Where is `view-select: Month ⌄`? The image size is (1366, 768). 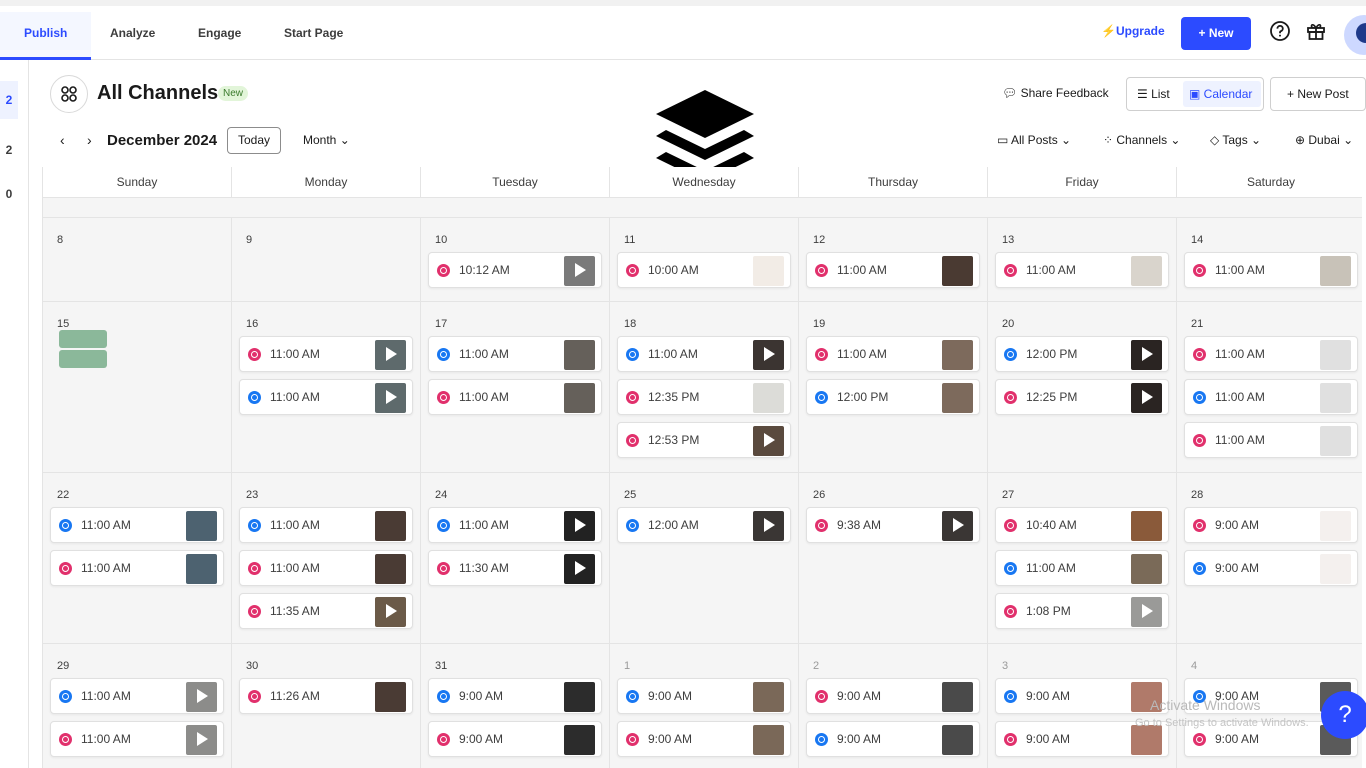 view-select: Month ⌄ is located at coordinates (326, 140).